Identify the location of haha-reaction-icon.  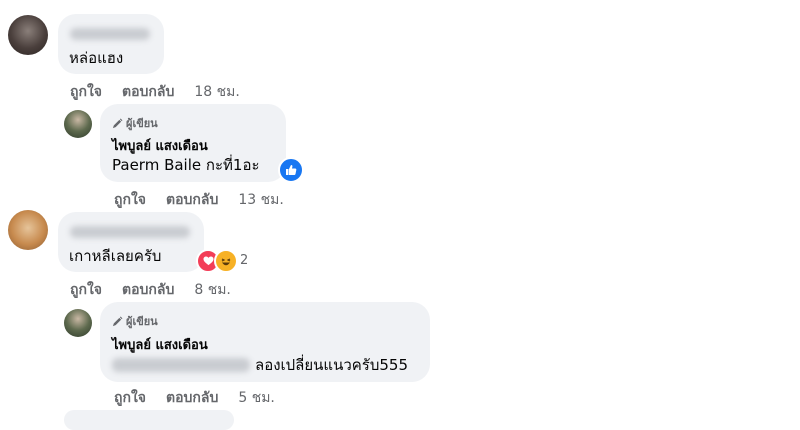
(226, 261).